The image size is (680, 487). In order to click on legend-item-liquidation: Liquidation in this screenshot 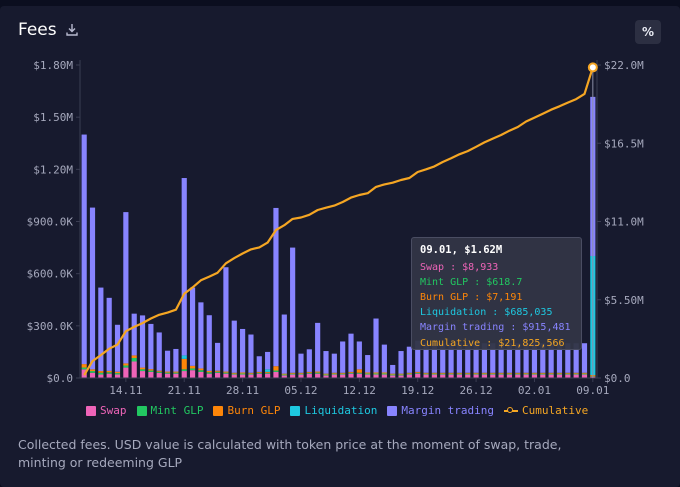, I will do `click(333, 410)`.